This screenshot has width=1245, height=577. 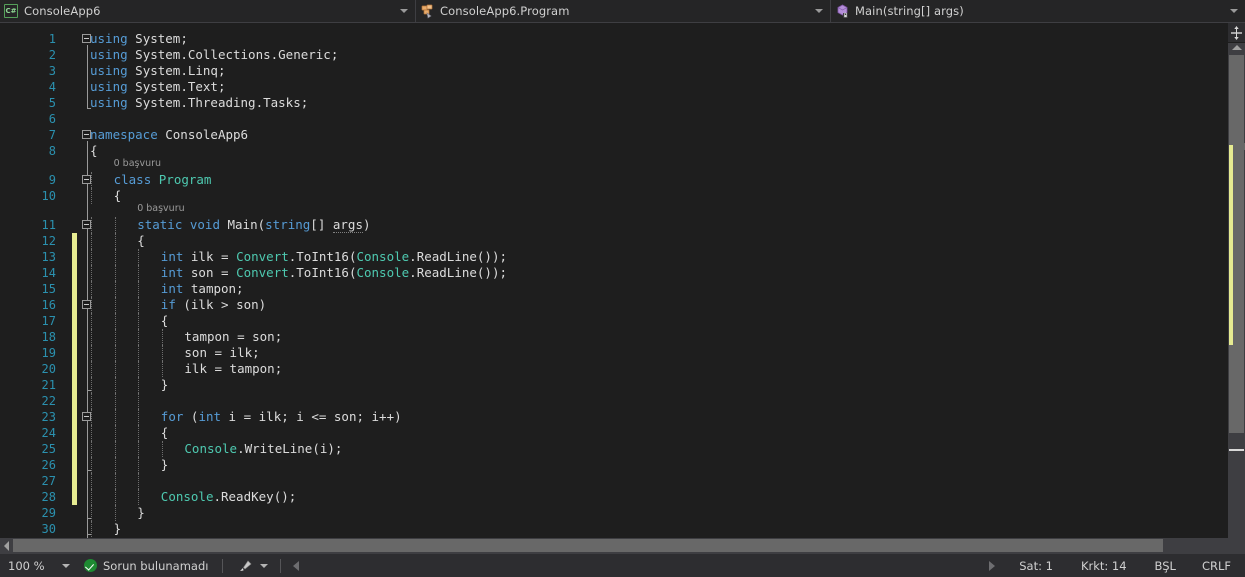 I want to click on horizontal-scrollbar-thumb, so click(x=588, y=545).